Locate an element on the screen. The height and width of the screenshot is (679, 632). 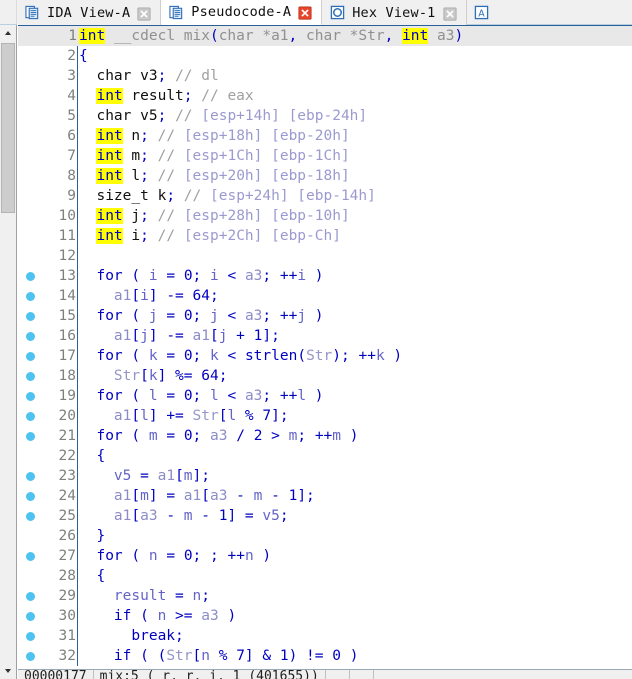
code-line: 15 for ( j = 0; j < a3; ++j ) is located at coordinates (325, 316).